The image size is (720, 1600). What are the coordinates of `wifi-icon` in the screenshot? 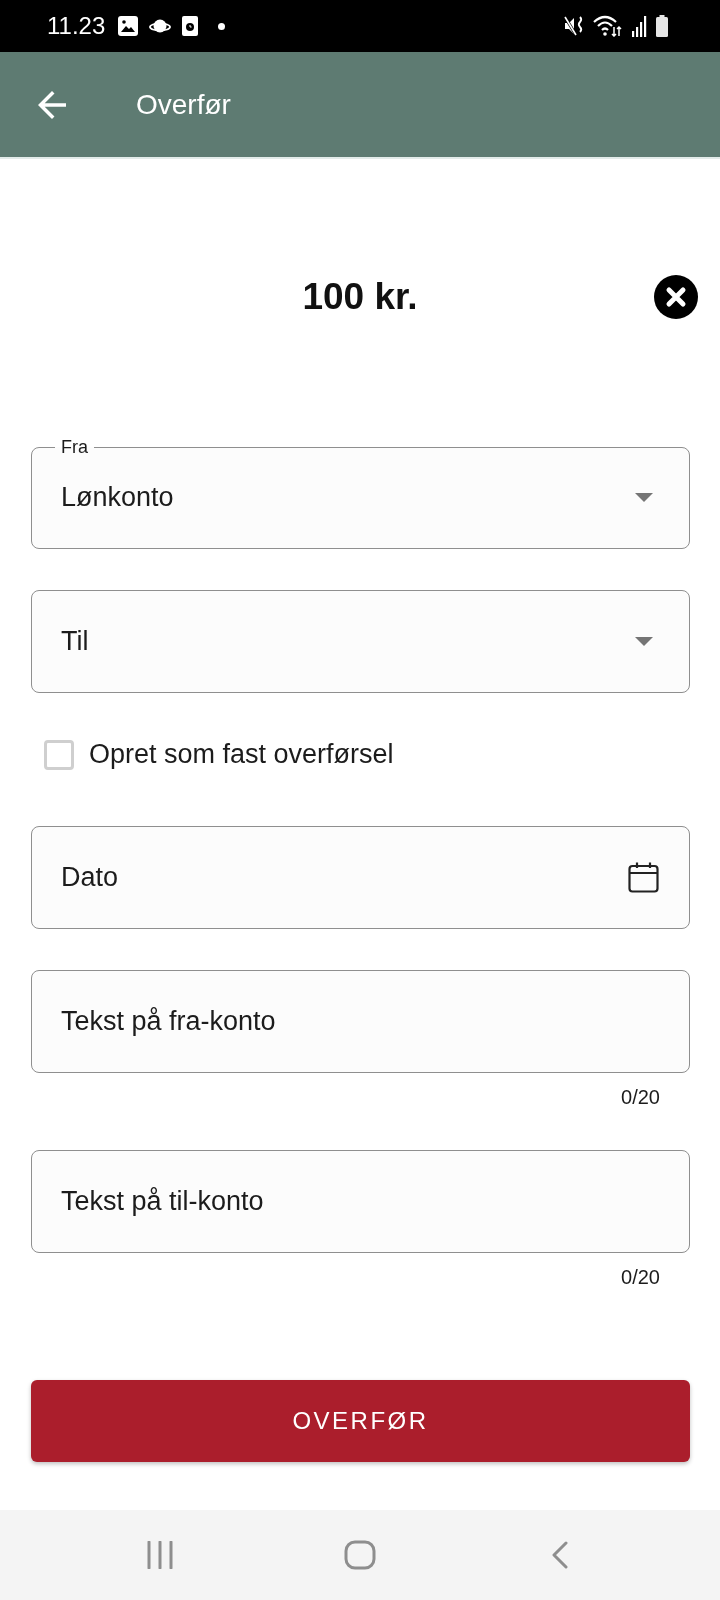 It's located at (608, 26).